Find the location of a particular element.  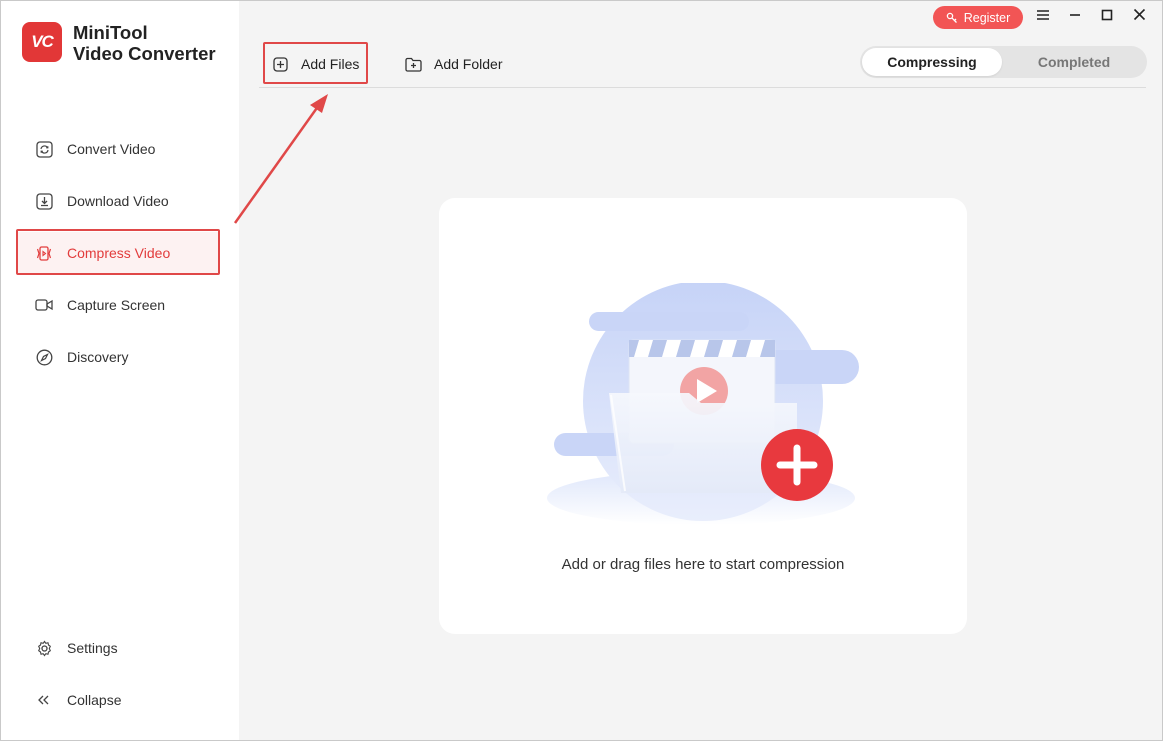

add-files-label: Add Files is located at coordinates (330, 64).